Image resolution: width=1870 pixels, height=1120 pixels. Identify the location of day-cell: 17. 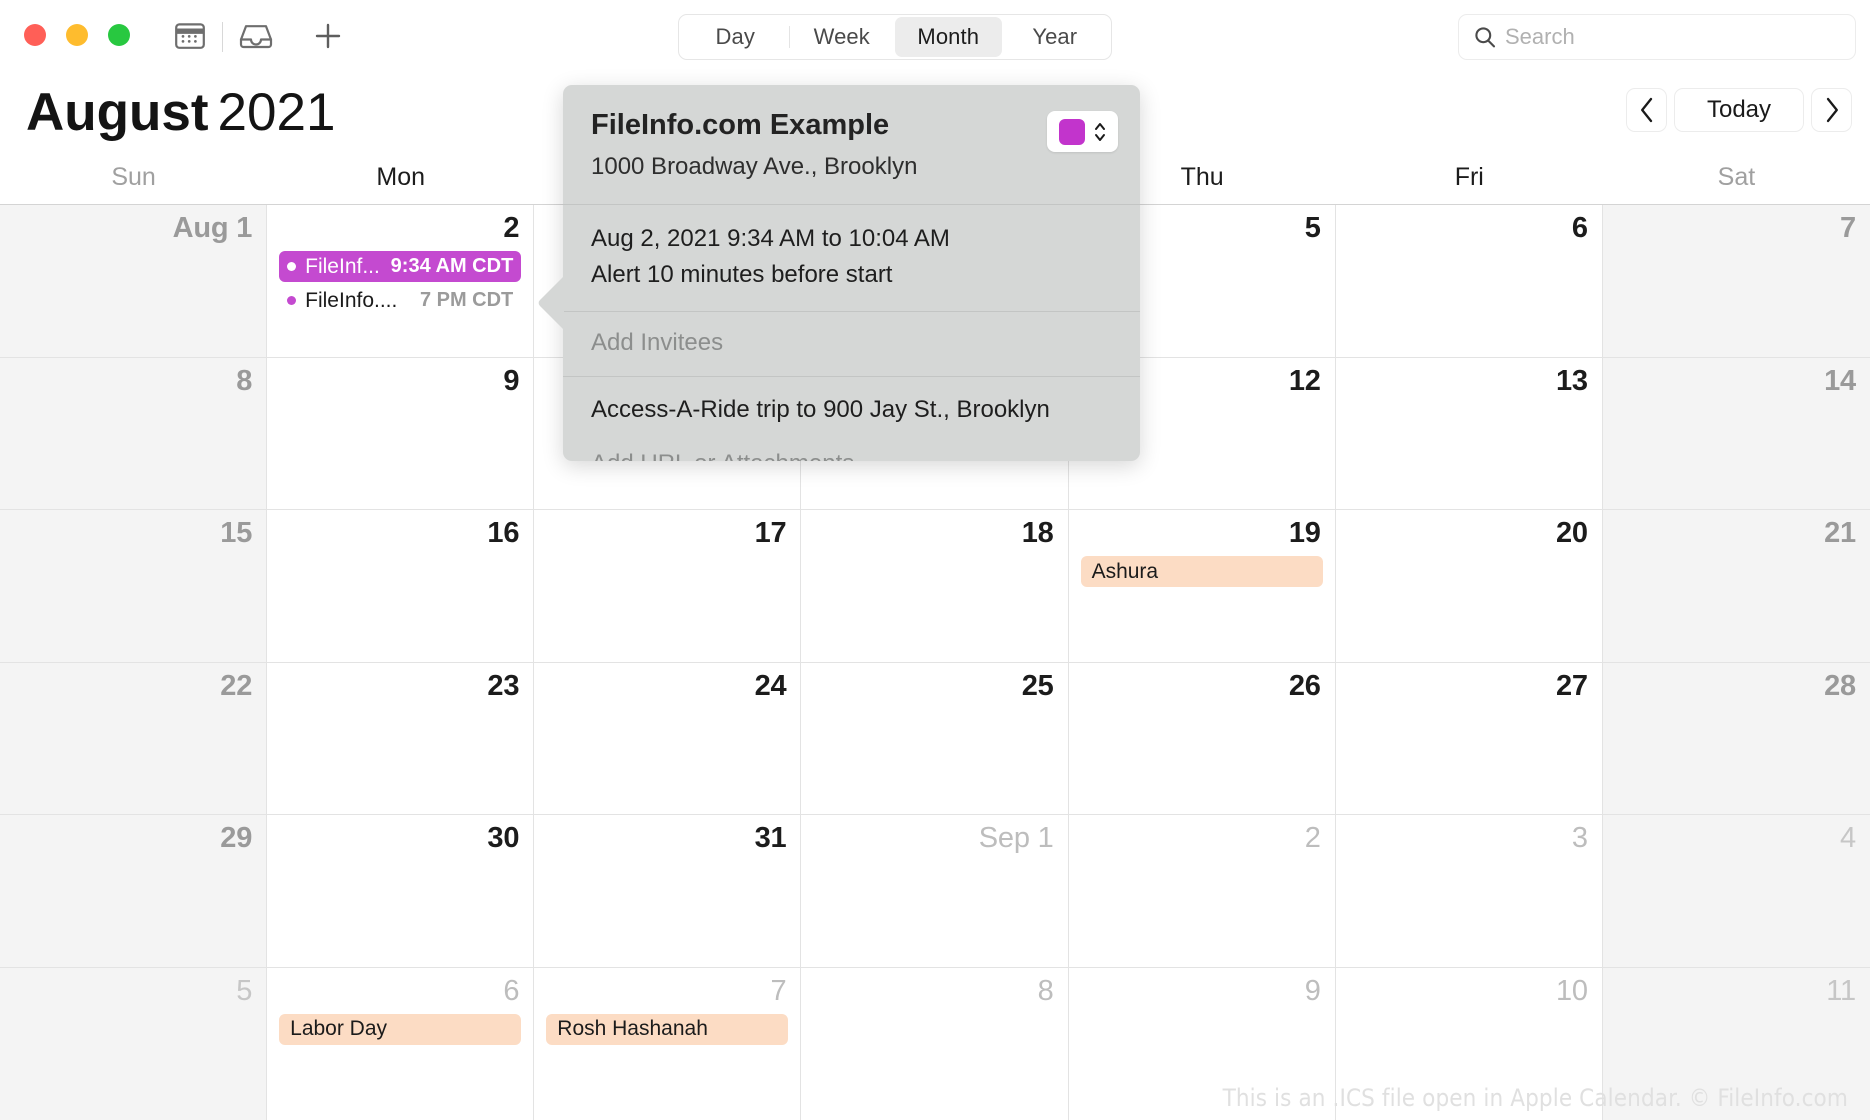
(668, 586).